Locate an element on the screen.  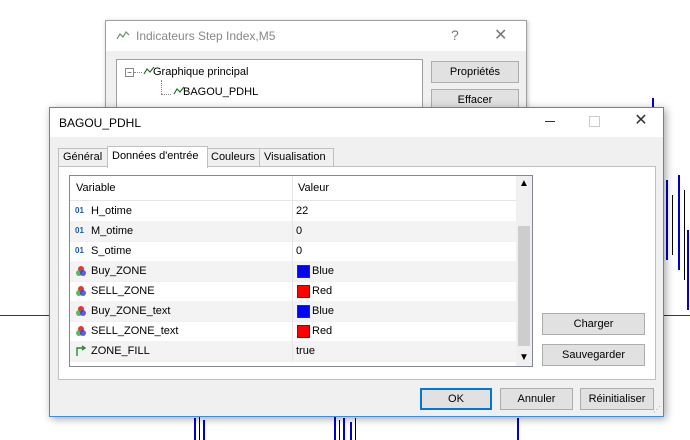
table-row: ZONE_FILL true is located at coordinates (293, 351).